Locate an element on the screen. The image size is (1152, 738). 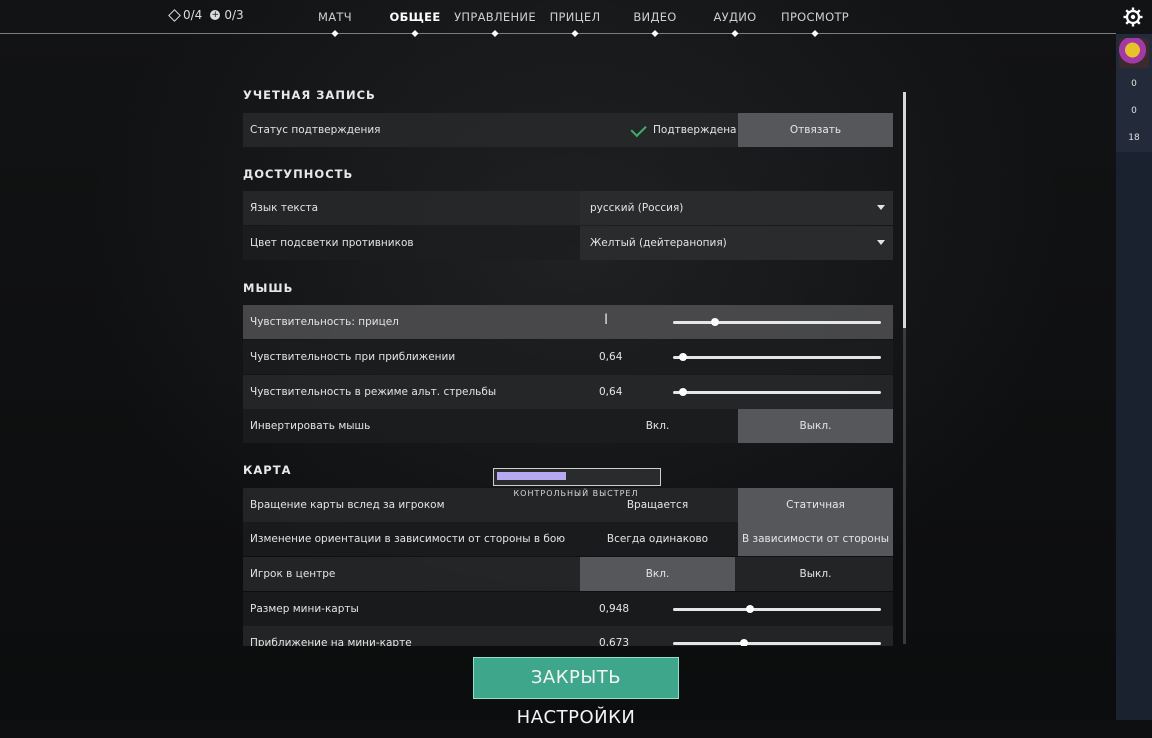
setting-label: Чувствительность в режиме альт. стрельбы is located at coordinates (373, 392).